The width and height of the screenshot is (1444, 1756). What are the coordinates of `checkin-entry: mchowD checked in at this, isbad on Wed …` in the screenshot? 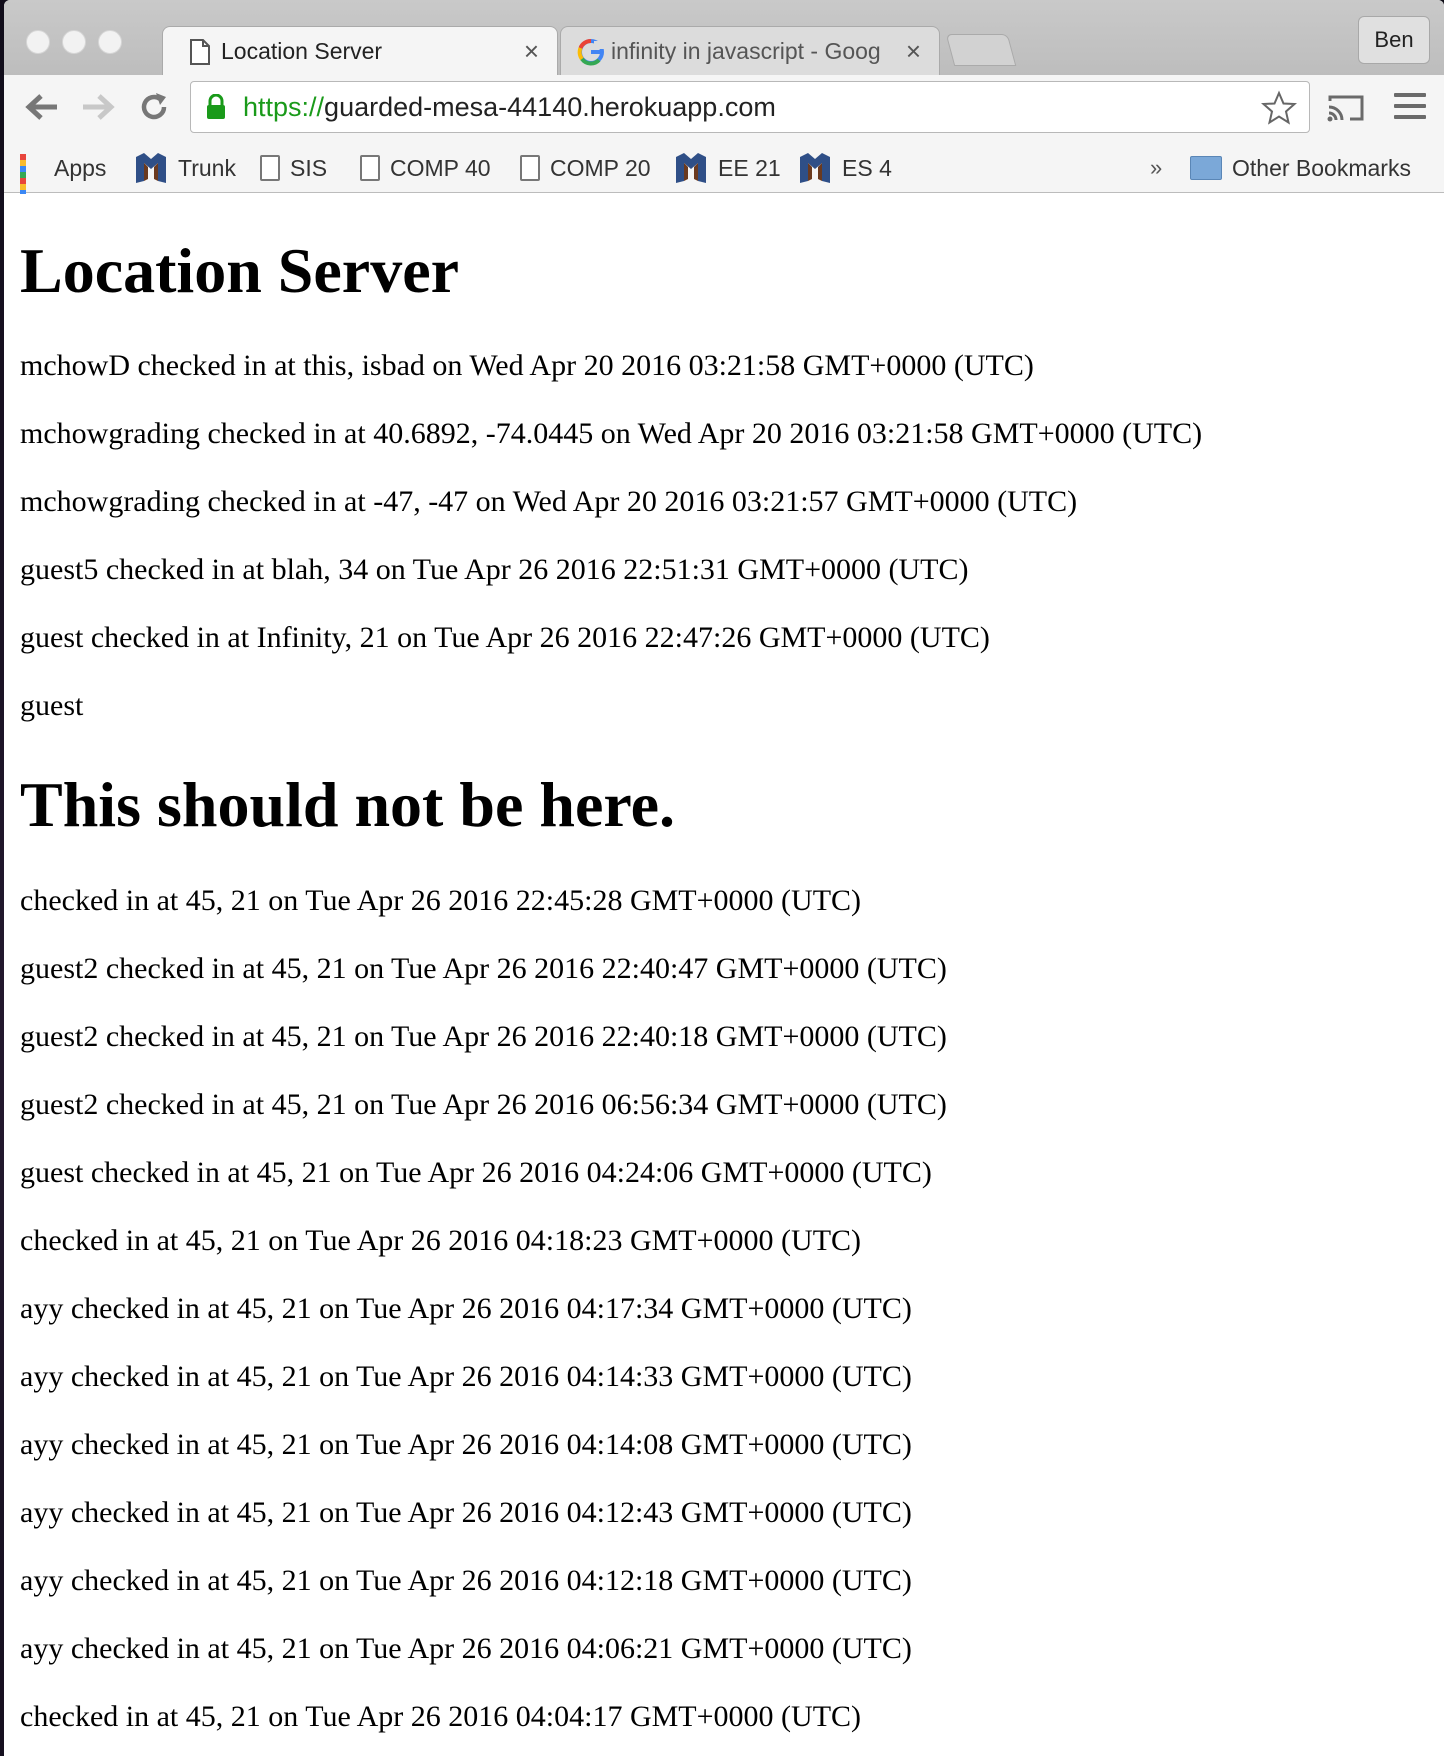 It's located at (527, 365).